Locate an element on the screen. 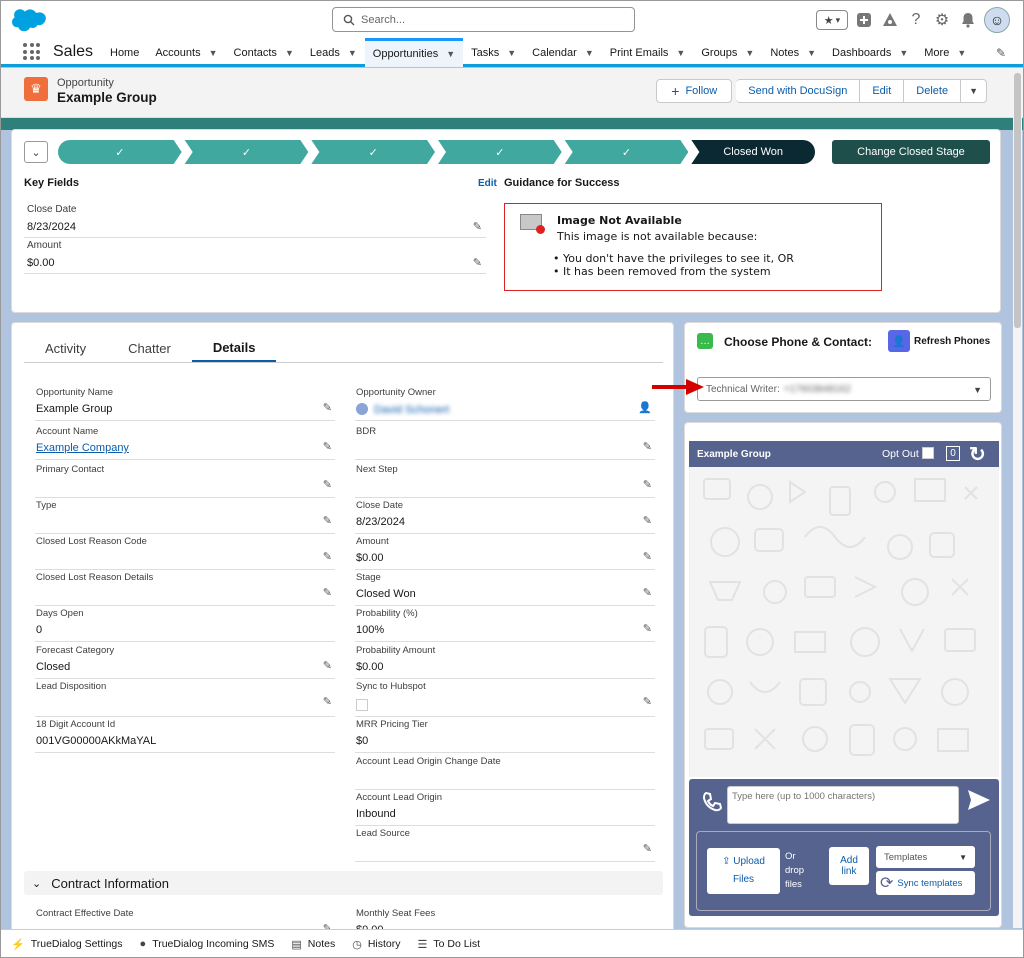  path-toggle-button: ⌄ is located at coordinates (36, 152).